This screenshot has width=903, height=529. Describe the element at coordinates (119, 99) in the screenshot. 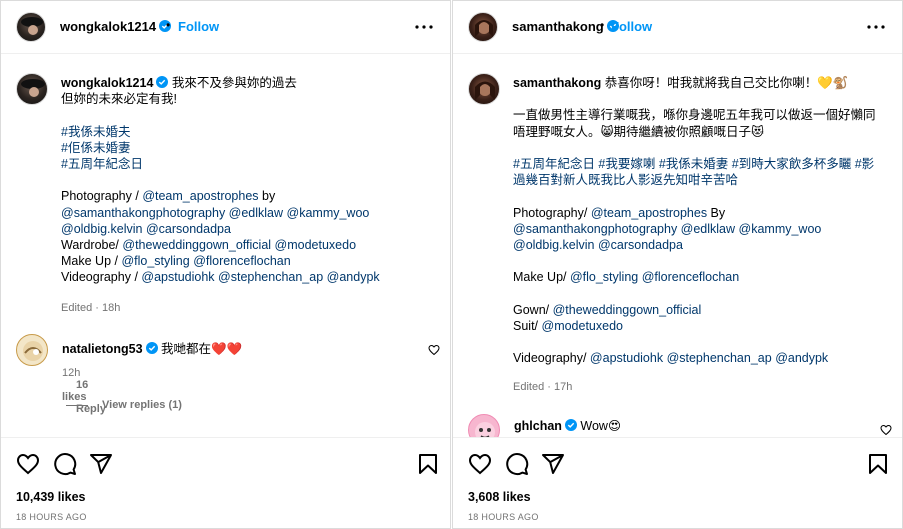

I see `caption-line: 但妳的未來必定有我!` at that location.